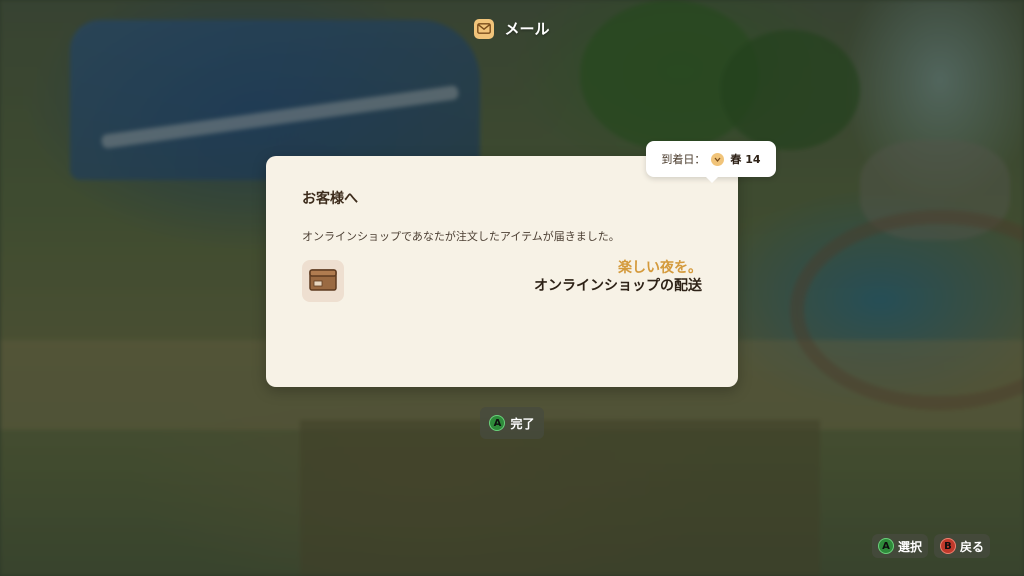  Describe the element at coordinates (930, 546) in the screenshot. I see `control-hints: A 選択 B 戻る` at that location.